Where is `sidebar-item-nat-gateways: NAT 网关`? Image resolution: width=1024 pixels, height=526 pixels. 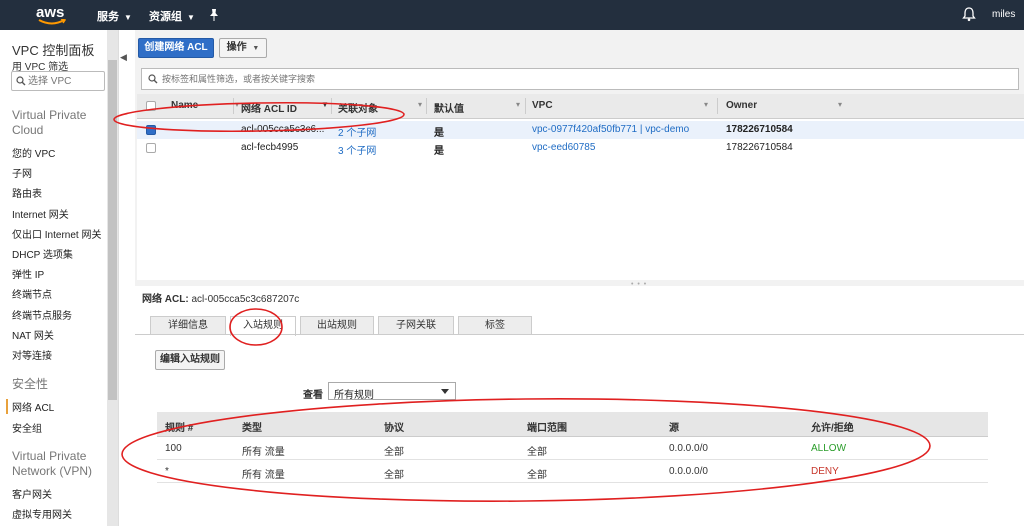
sidebar-item-nat-gateways: NAT 网关 is located at coordinates (33, 334).